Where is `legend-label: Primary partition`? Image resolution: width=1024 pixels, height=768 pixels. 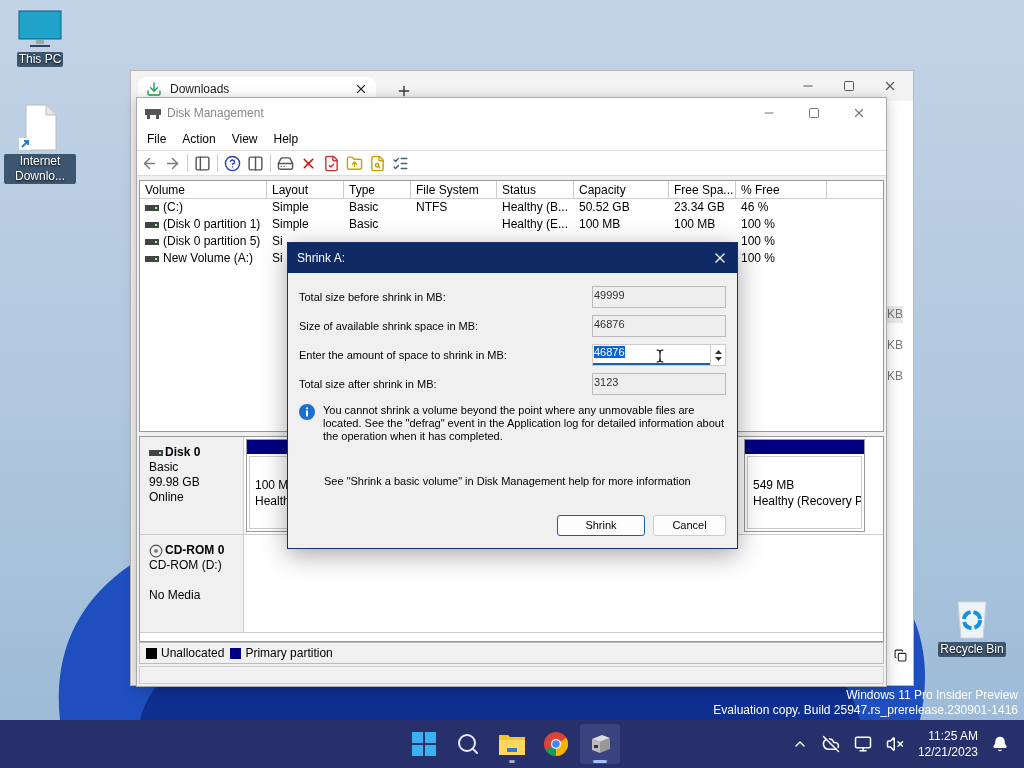
legend-label: Primary partition is located at coordinates (289, 653).